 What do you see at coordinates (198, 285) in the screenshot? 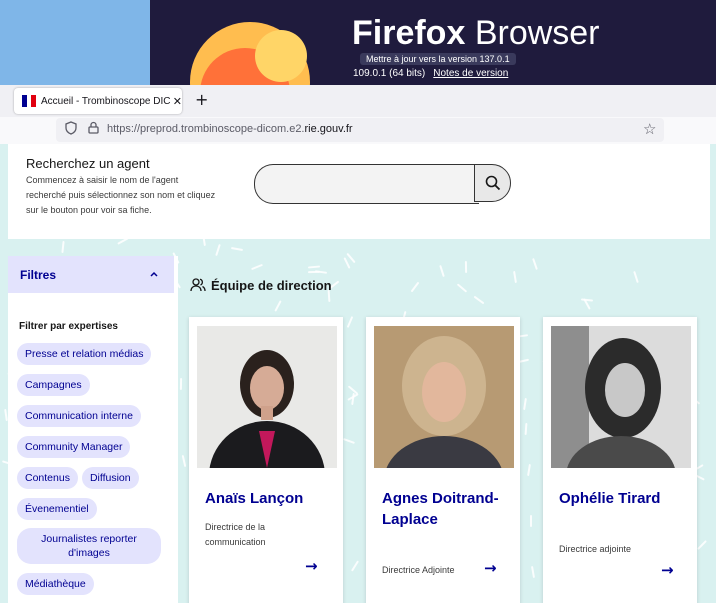
I see `team-icon` at bounding box center [198, 285].